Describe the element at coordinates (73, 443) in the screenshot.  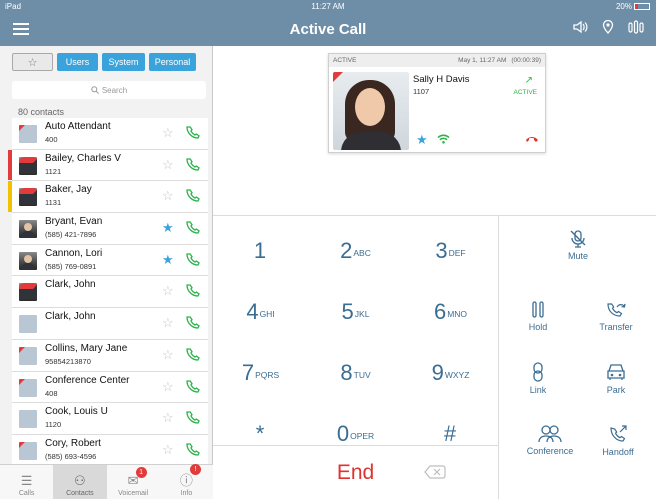
I see `contact-name: Cory, Robert` at that location.